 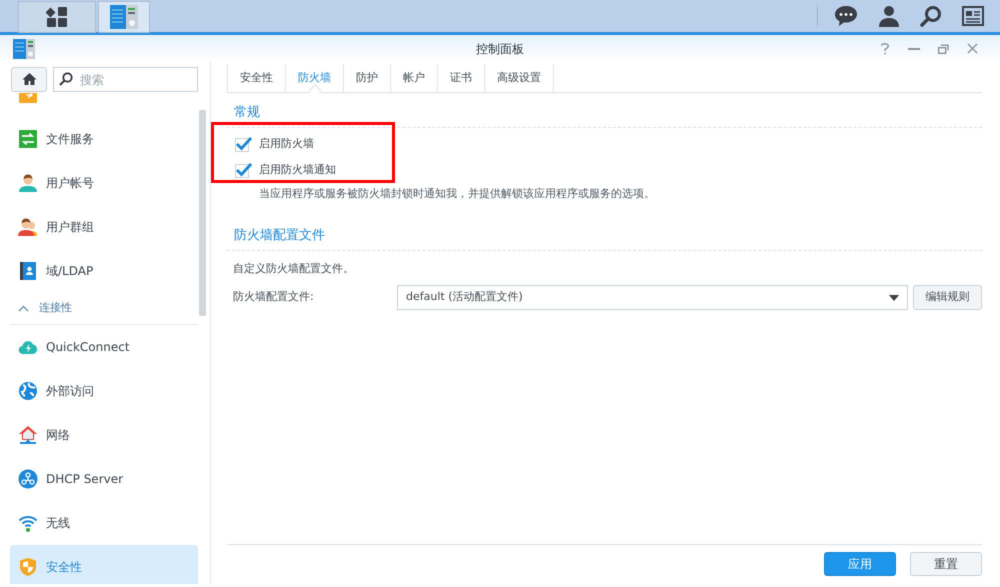 I want to click on sidebar-item: 外部访问, so click(x=104, y=391).